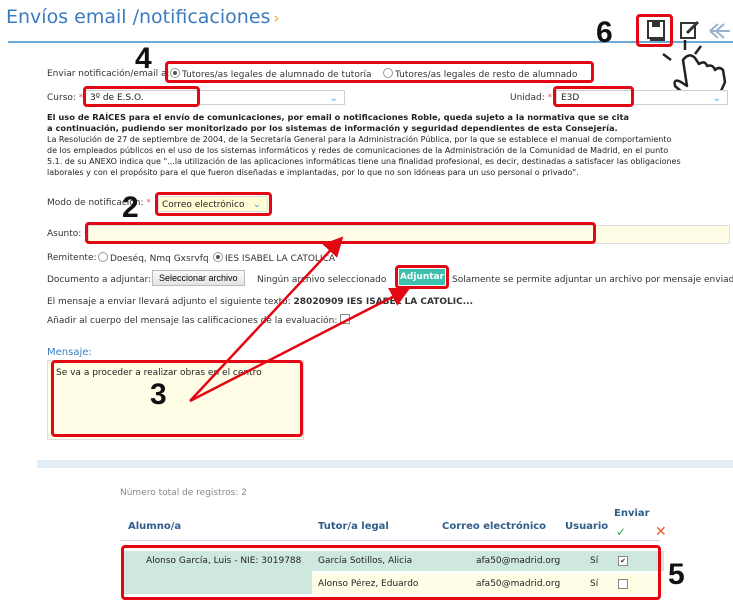 This screenshot has width=733, height=608. Describe the element at coordinates (385, 464) in the screenshot. I see `section-divider` at that location.